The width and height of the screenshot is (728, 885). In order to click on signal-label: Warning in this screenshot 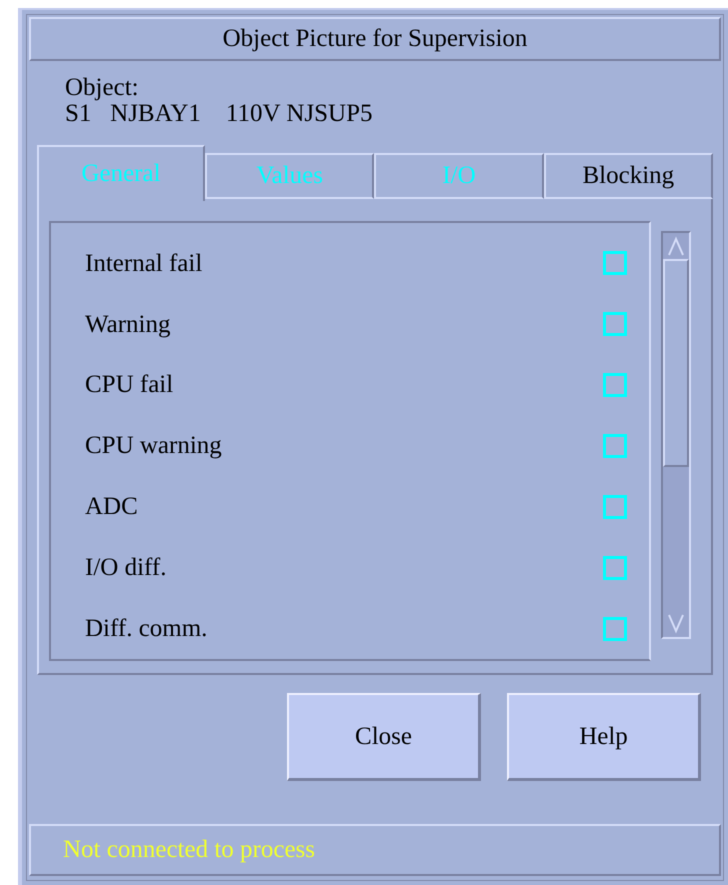, I will do `click(127, 325)`.